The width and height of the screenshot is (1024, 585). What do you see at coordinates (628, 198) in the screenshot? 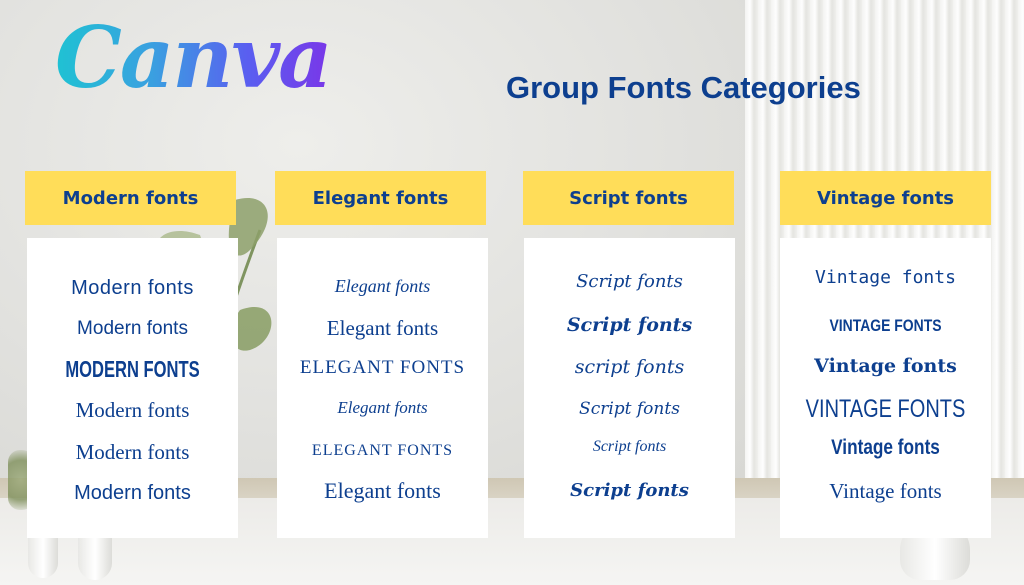
I see `category-header-script: Script fonts` at bounding box center [628, 198].